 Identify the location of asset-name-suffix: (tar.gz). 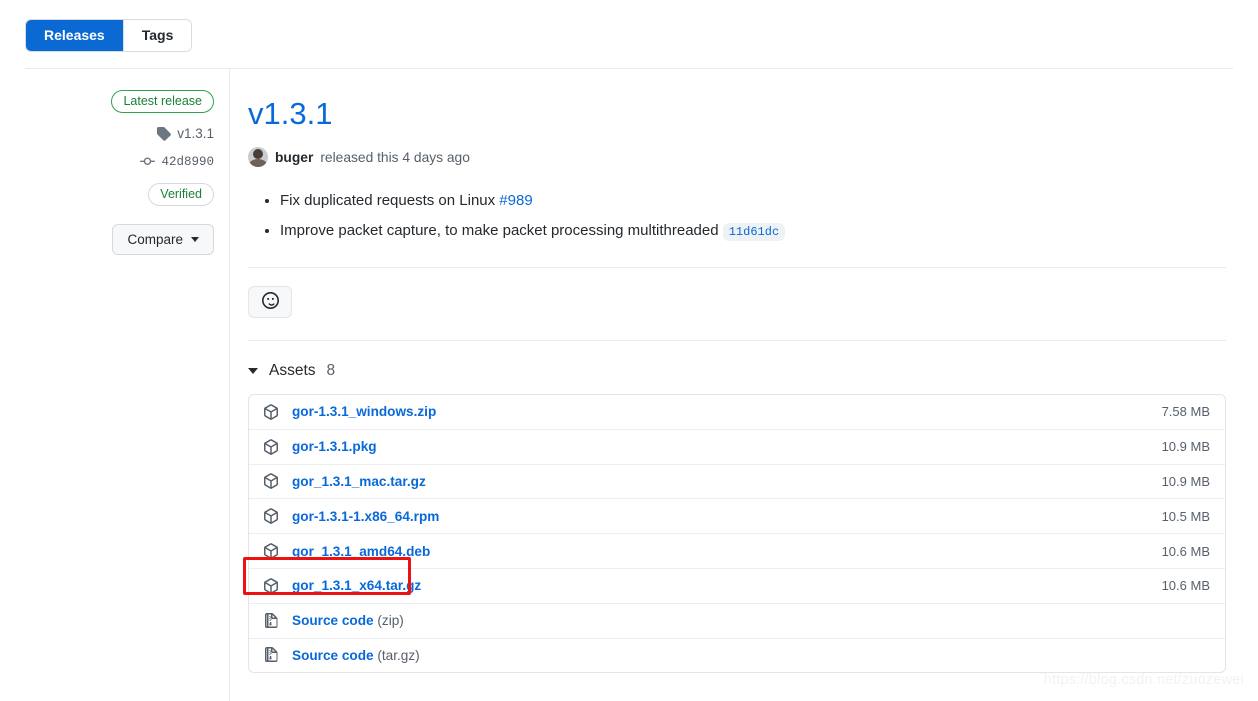
(396, 655).